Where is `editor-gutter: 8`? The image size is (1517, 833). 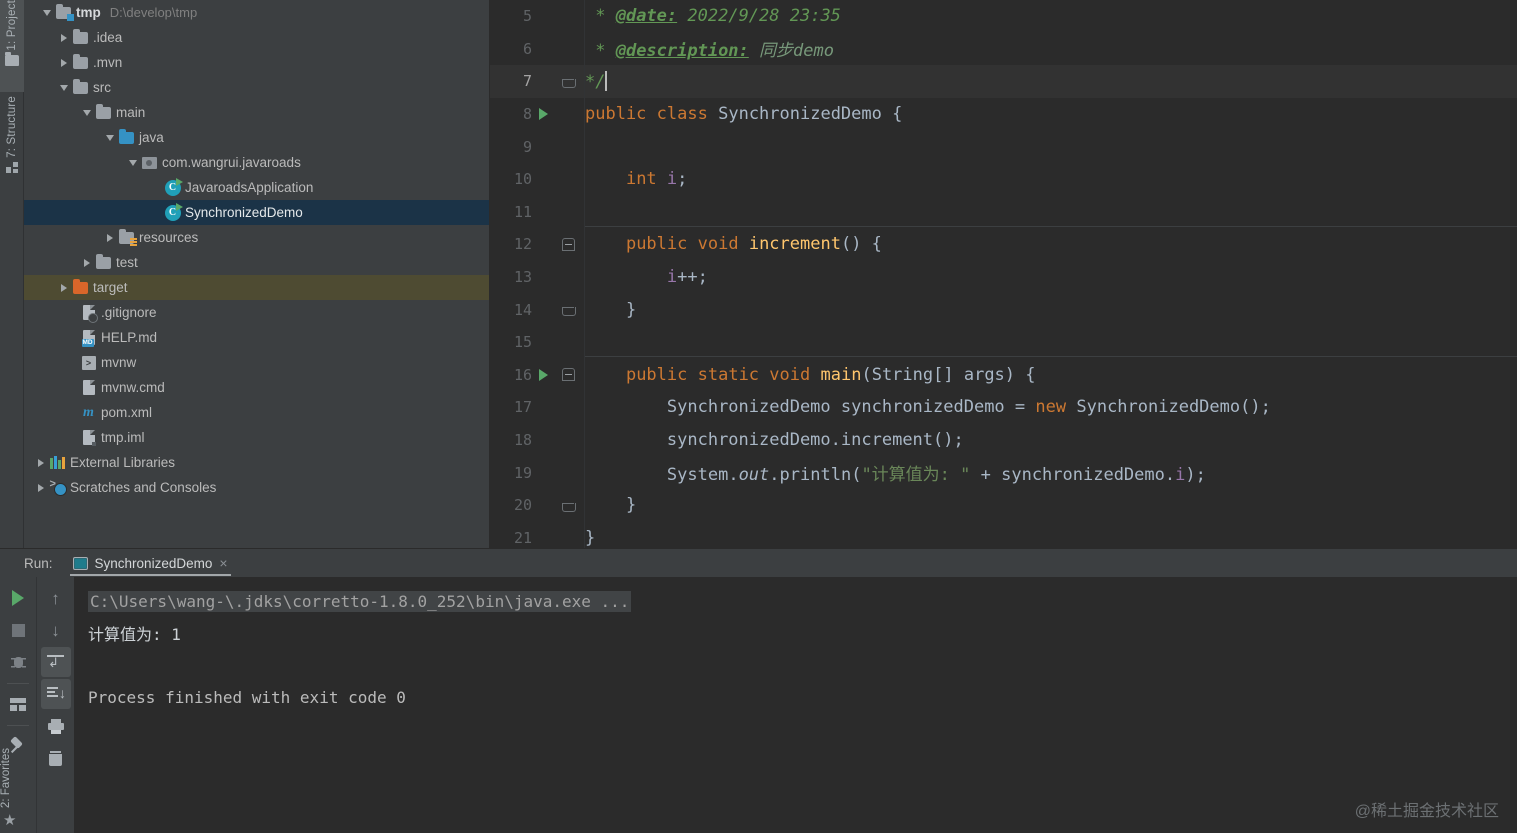 editor-gutter: 8 is located at coordinates (537, 114).